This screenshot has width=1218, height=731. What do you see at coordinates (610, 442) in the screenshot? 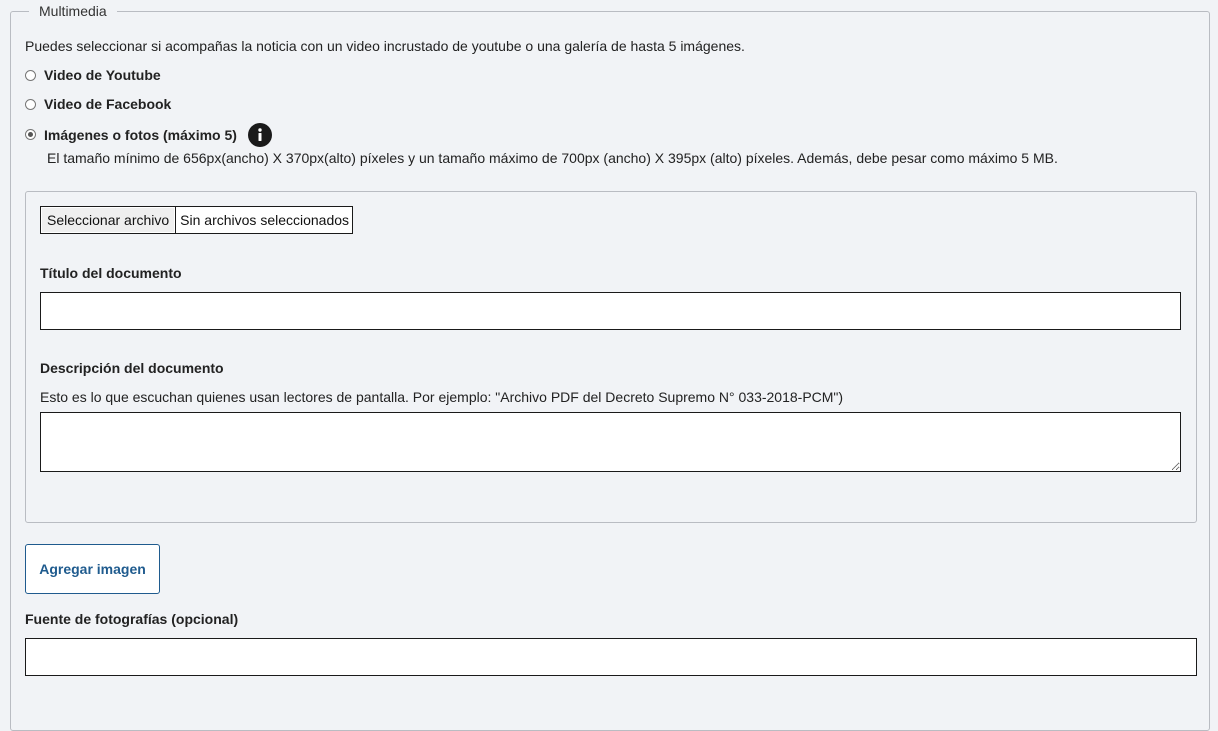
I see `document-description-textarea` at bounding box center [610, 442].